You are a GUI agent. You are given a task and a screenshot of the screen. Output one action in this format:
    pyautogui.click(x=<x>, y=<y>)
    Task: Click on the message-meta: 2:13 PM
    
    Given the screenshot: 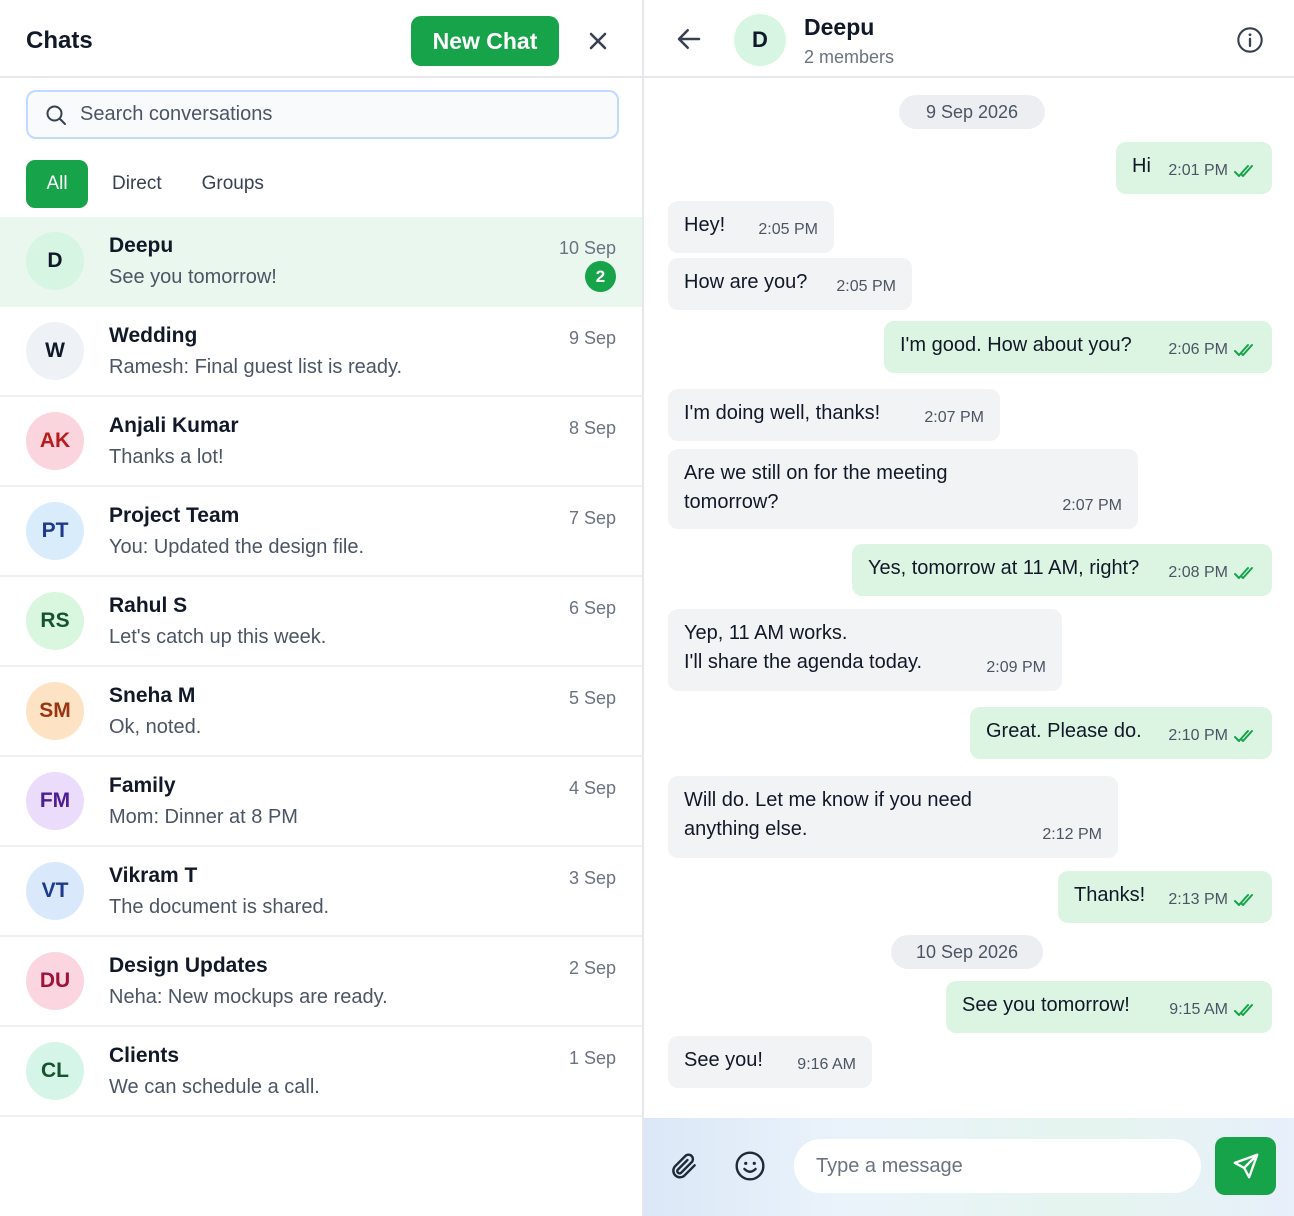 What is the action you would take?
    pyautogui.click(x=1212, y=899)
    